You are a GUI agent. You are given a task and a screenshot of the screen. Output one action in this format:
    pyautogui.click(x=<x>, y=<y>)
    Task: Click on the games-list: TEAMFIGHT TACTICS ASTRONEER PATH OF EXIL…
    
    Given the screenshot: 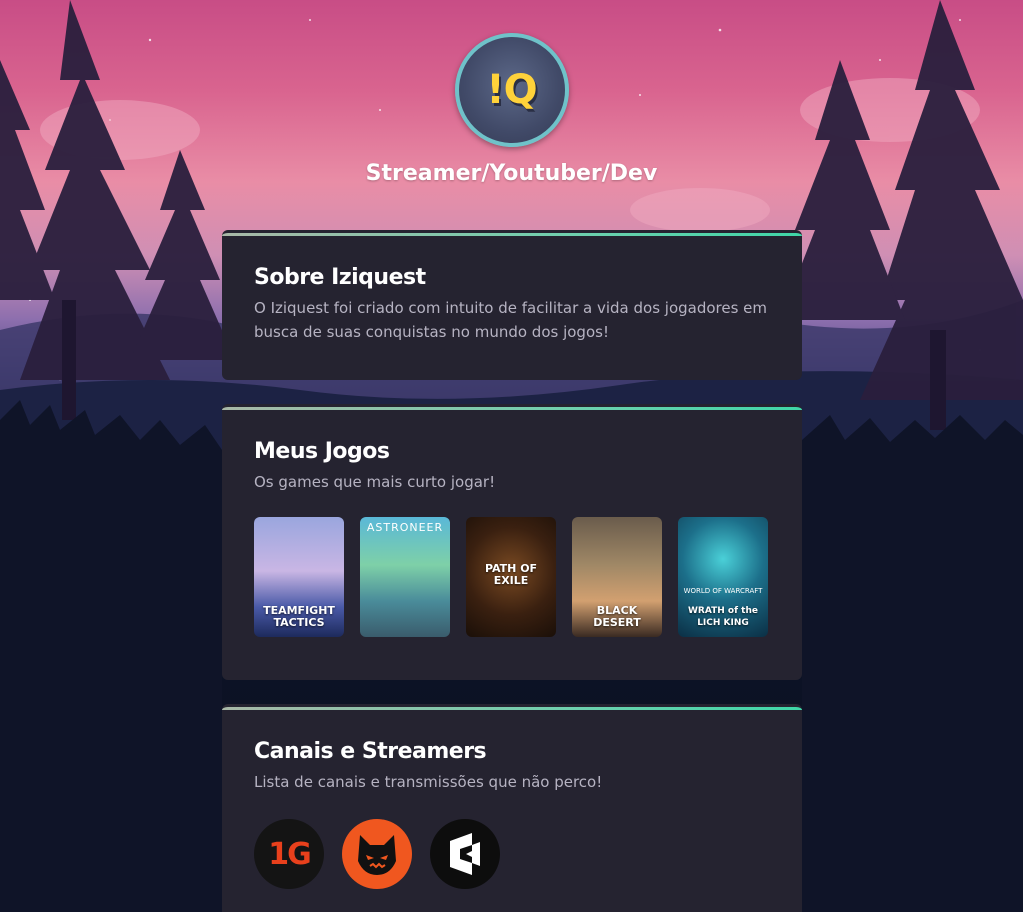 What is the action you would take?
    pyautogui.click(x=512, y=577)
    